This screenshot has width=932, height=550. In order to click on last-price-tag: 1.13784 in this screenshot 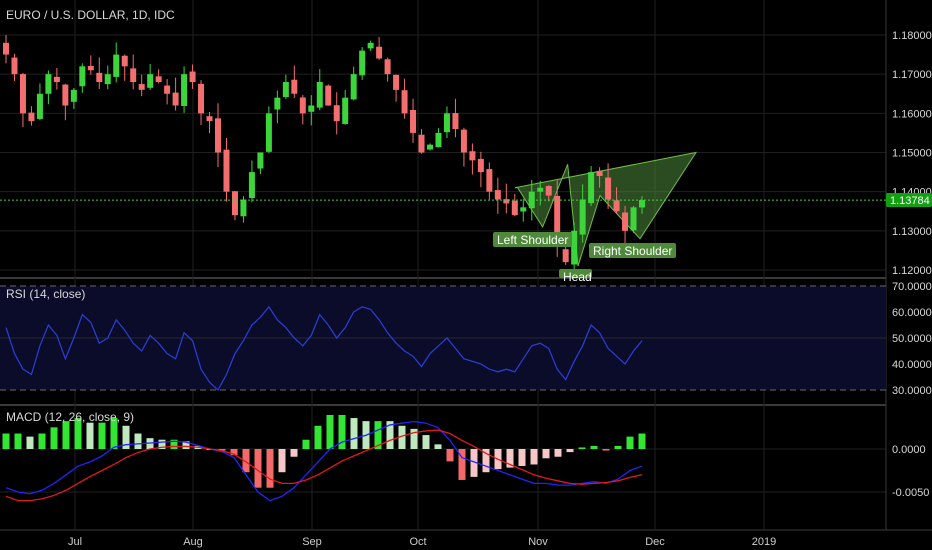, I will do `click(909, 200)`.